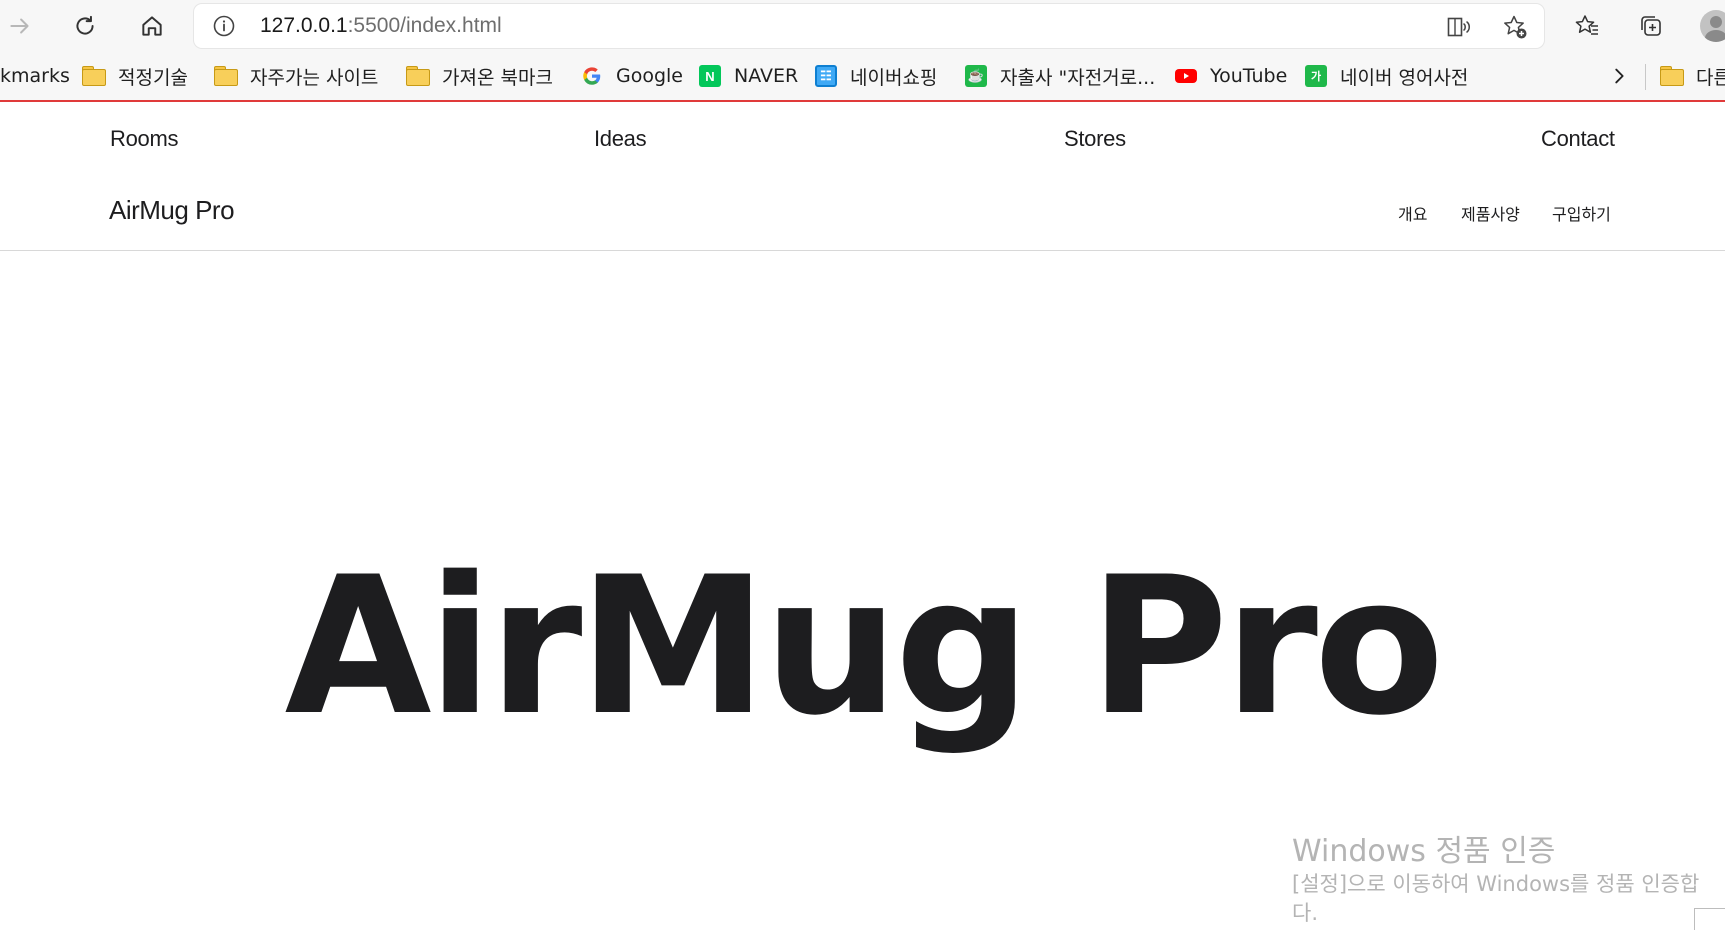  Describe the element at coordinates (826, 76) in the screenshot. I see `naver-shopping-icon: ☷` at that location.